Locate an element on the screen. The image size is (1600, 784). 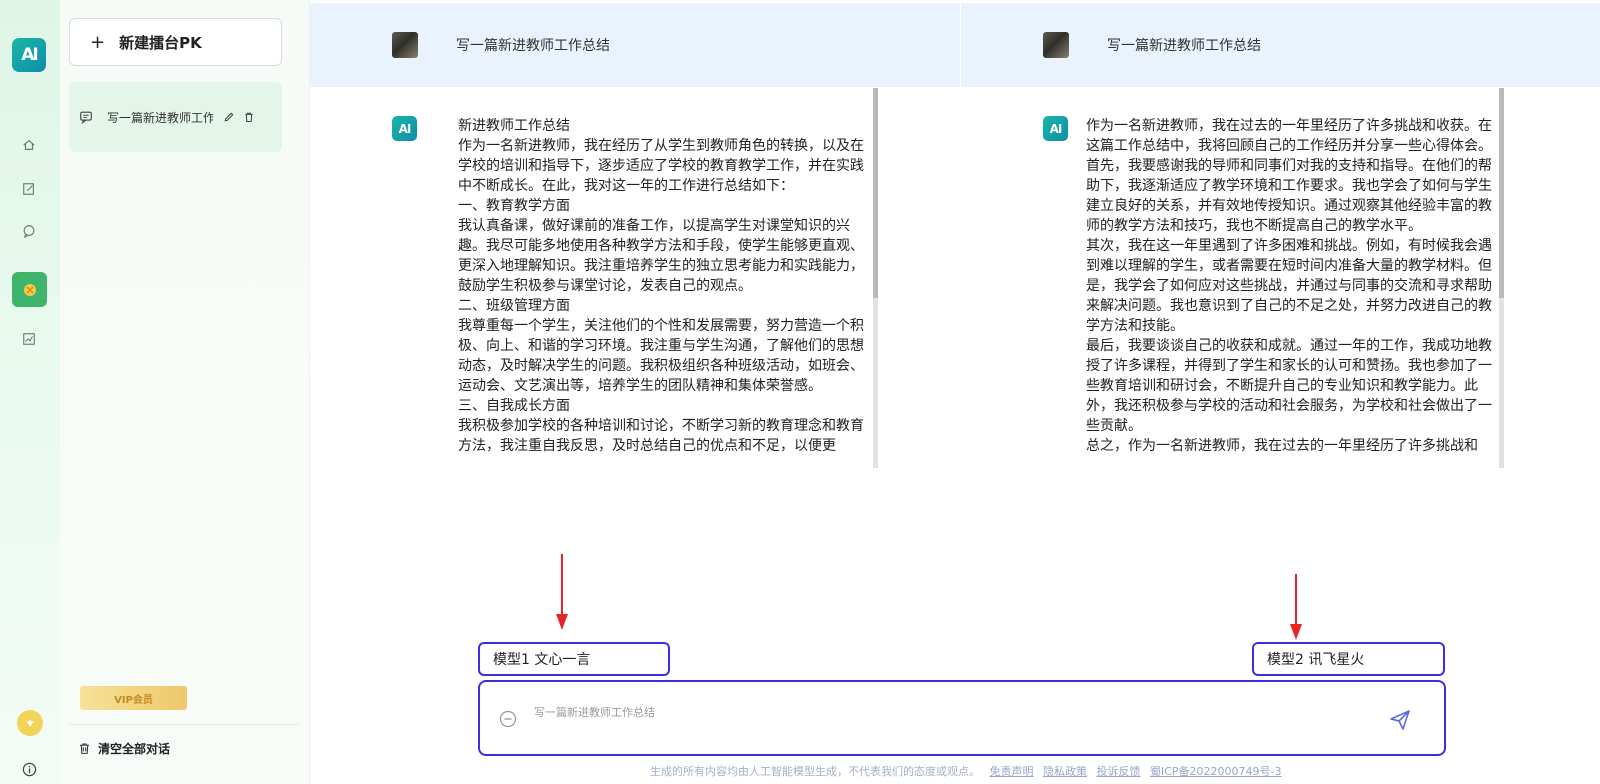
model-label-1: 模型1 文心一言 is located at coordinates (574, 659).